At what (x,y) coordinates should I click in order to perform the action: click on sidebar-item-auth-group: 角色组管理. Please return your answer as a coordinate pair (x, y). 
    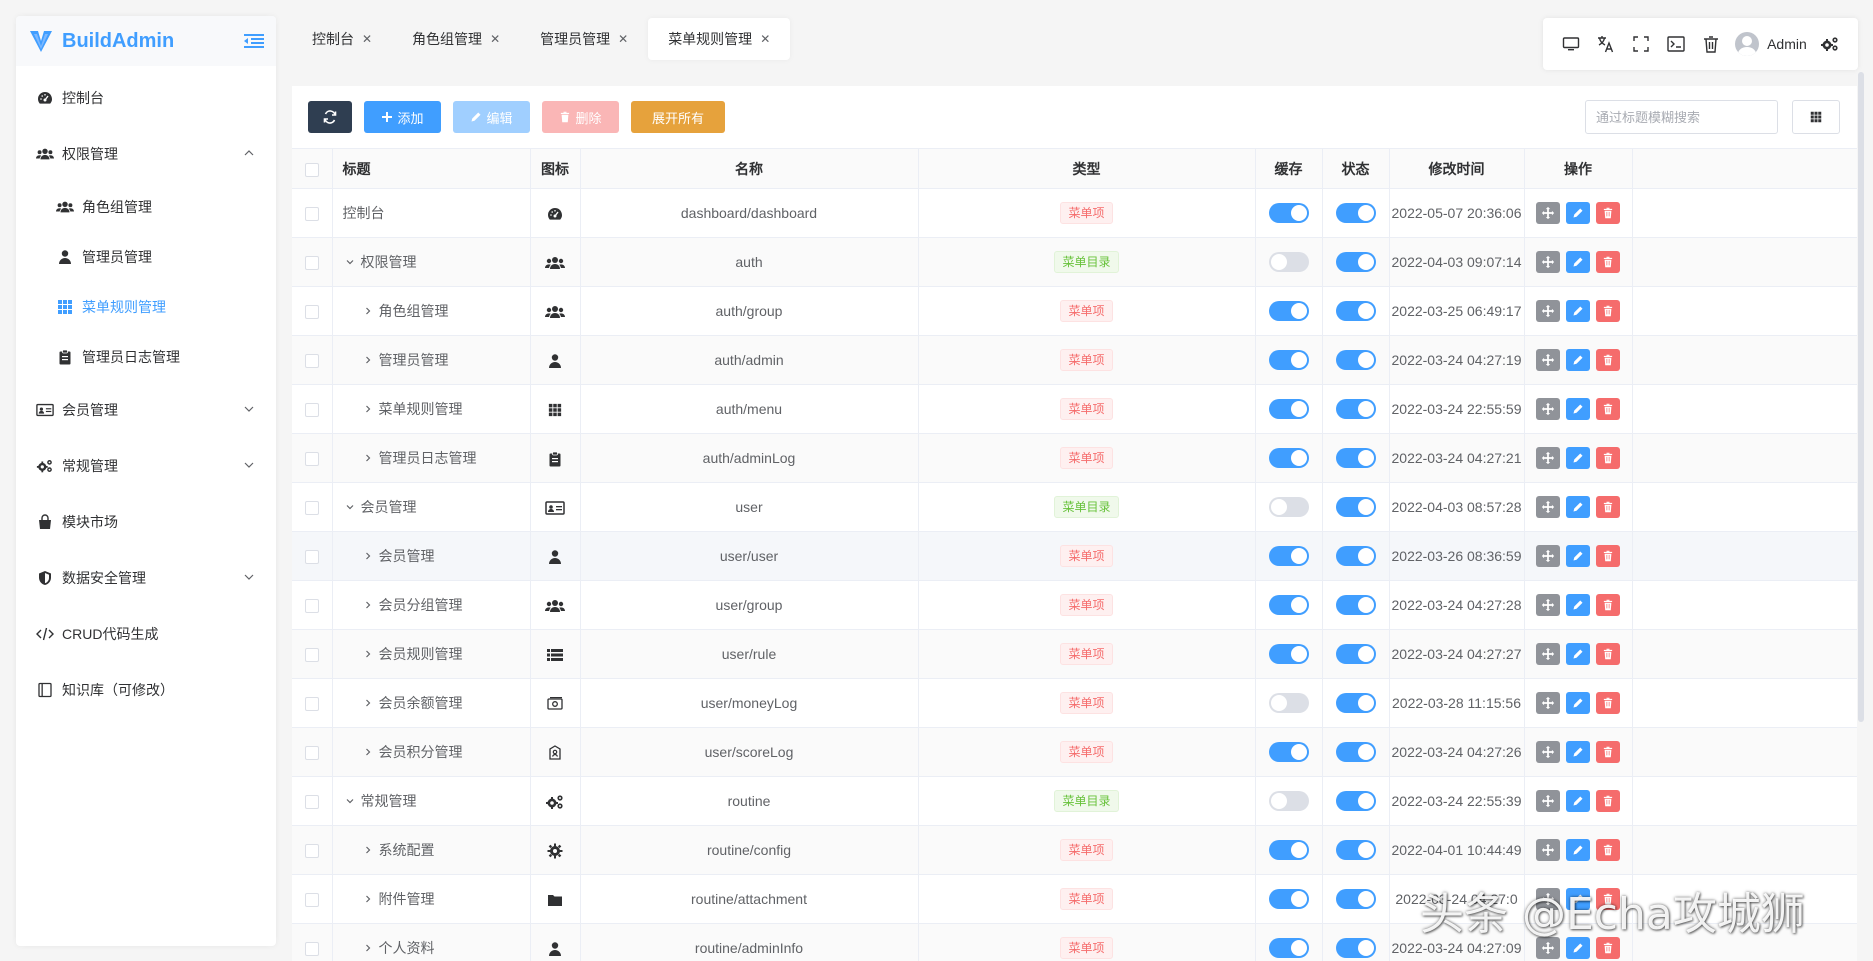
    Looking at the image, I should click on (146, 207).